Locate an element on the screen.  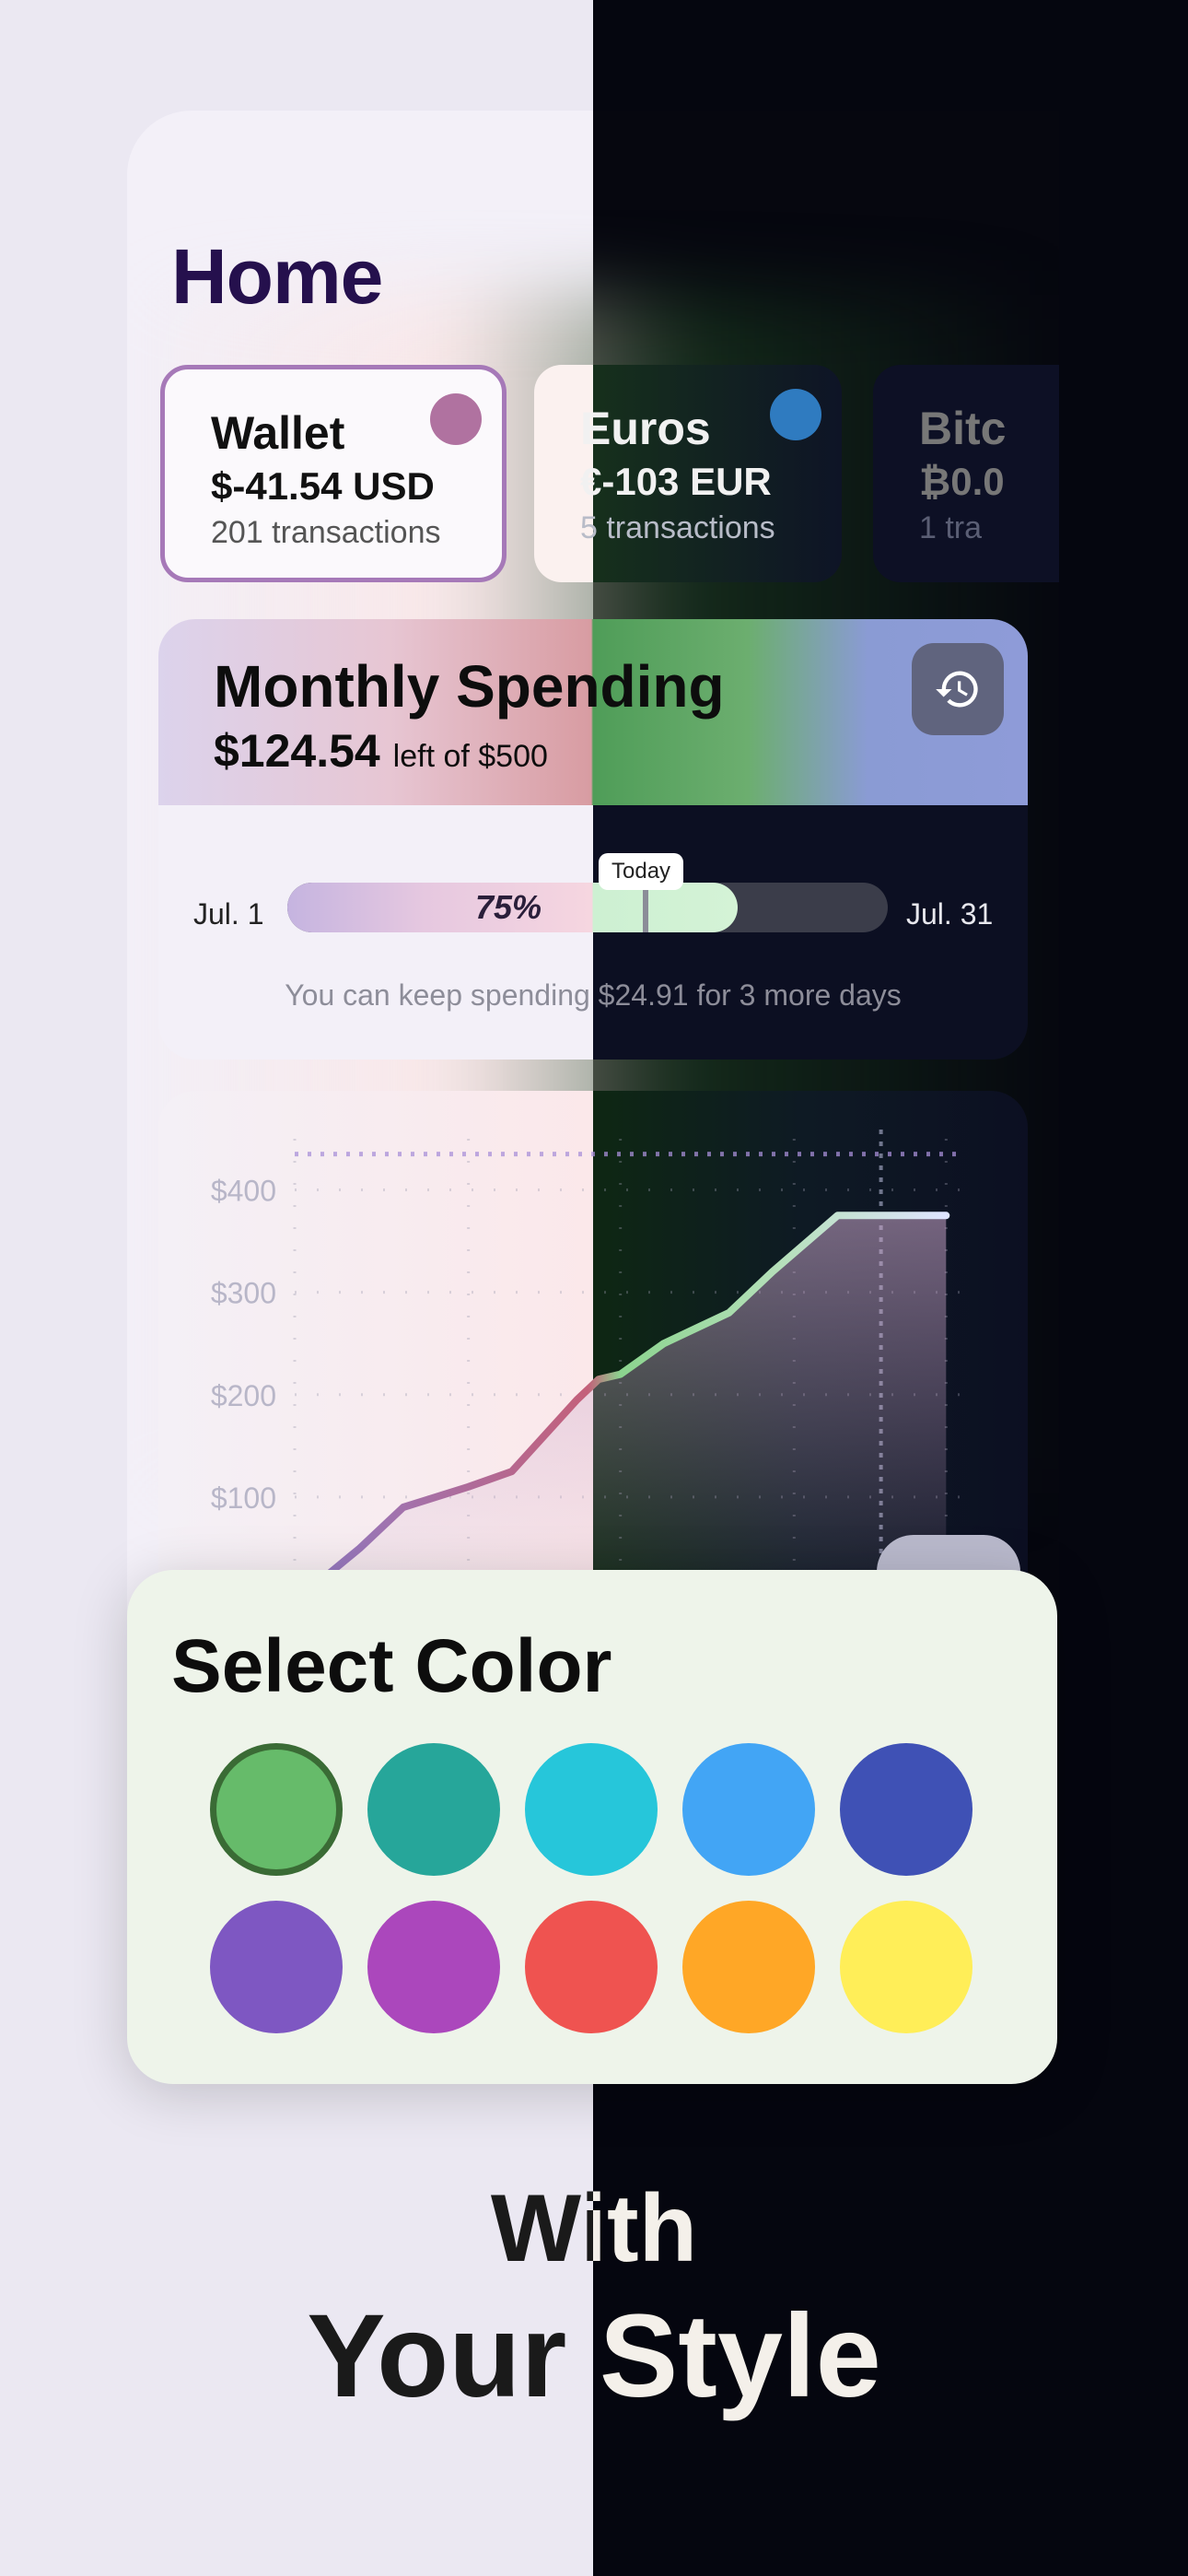
period-start-label: Jul. 1 is located at coordinates (228, 914).